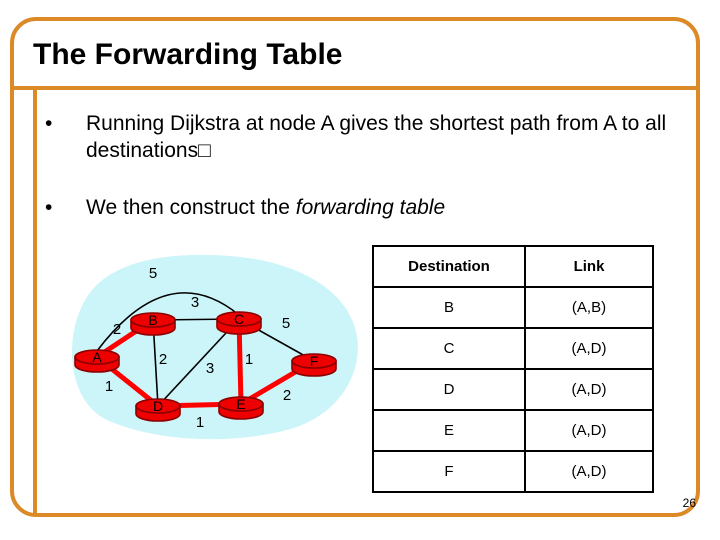 This screenshot has width=720, height=540. I want to click on graph-node-a: A, so click(97, 361).